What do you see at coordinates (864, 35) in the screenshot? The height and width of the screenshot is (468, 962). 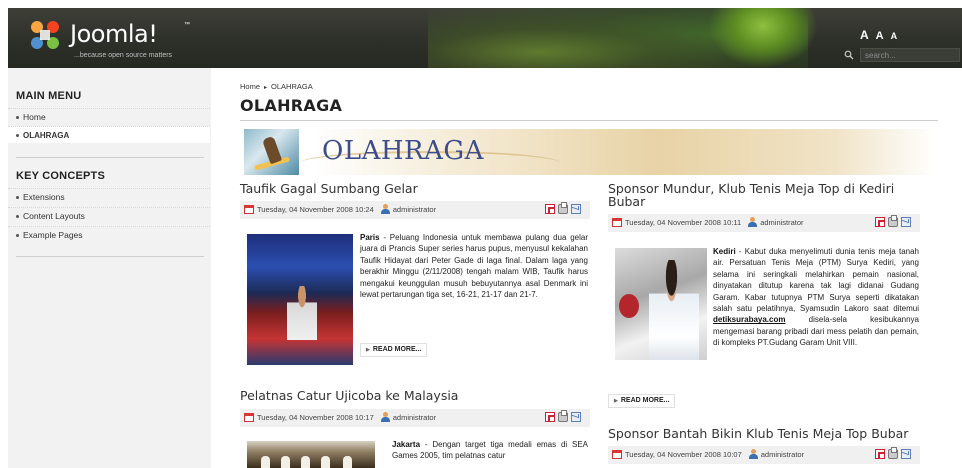 I see `font-size-large-button: A` at bounding box center [864, 35].